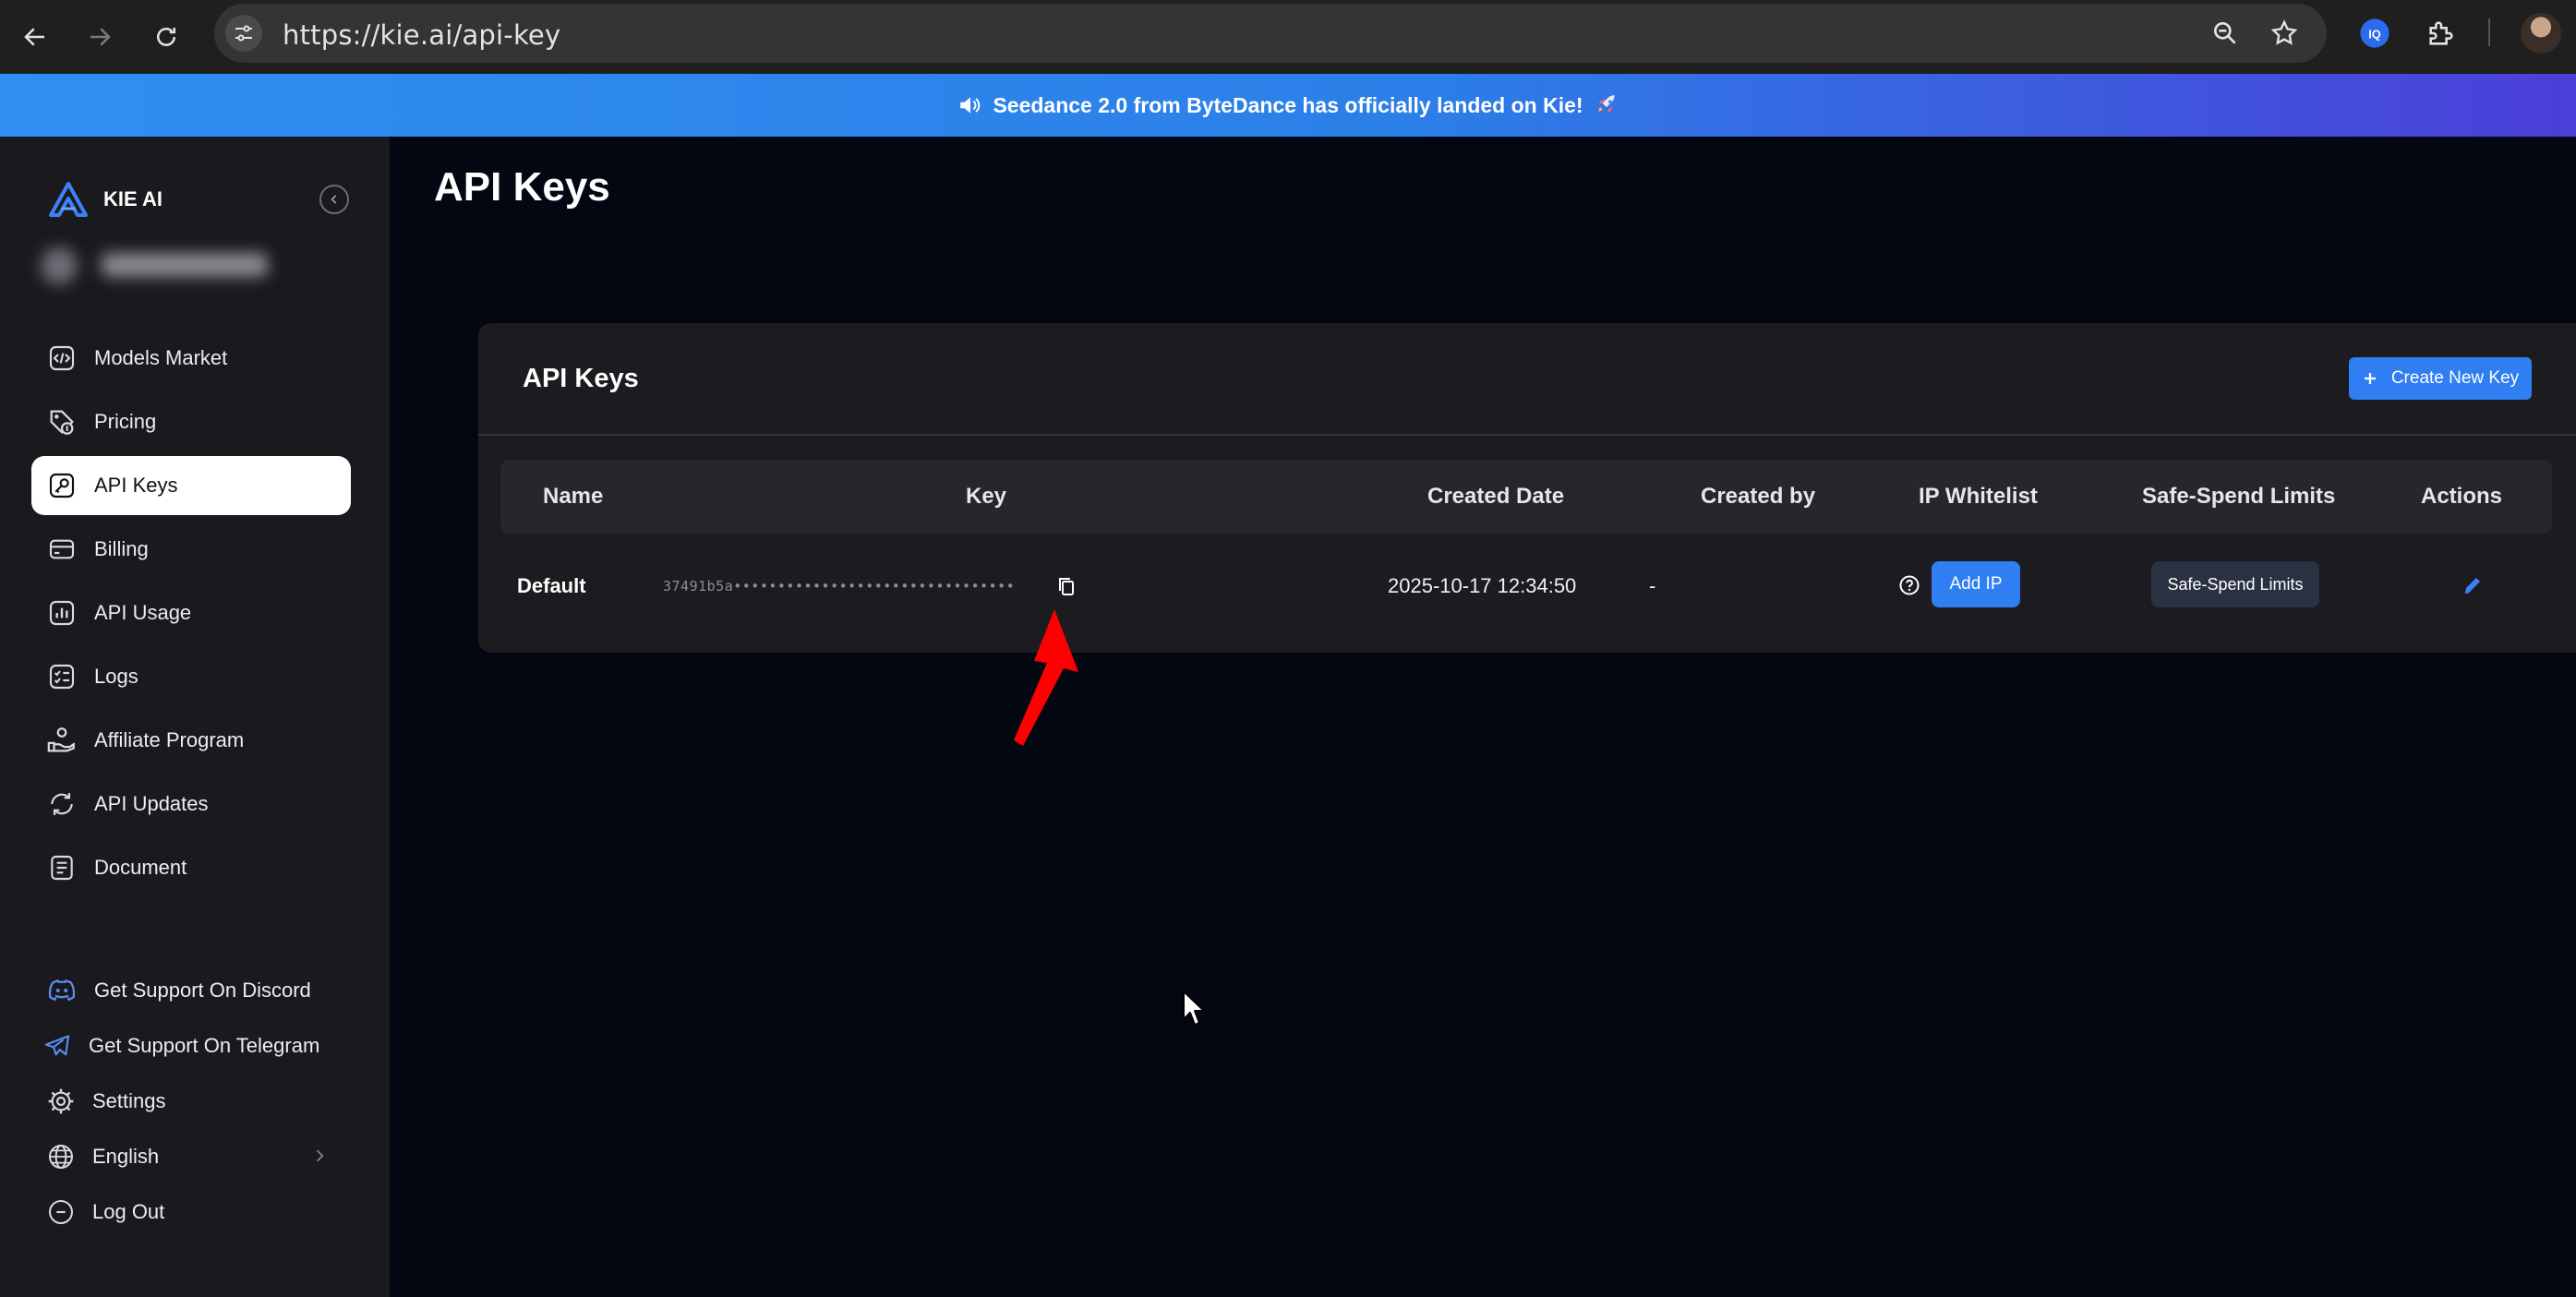 The image size is (2576, 1297). I want to click on key-icon, so click(62, 485).